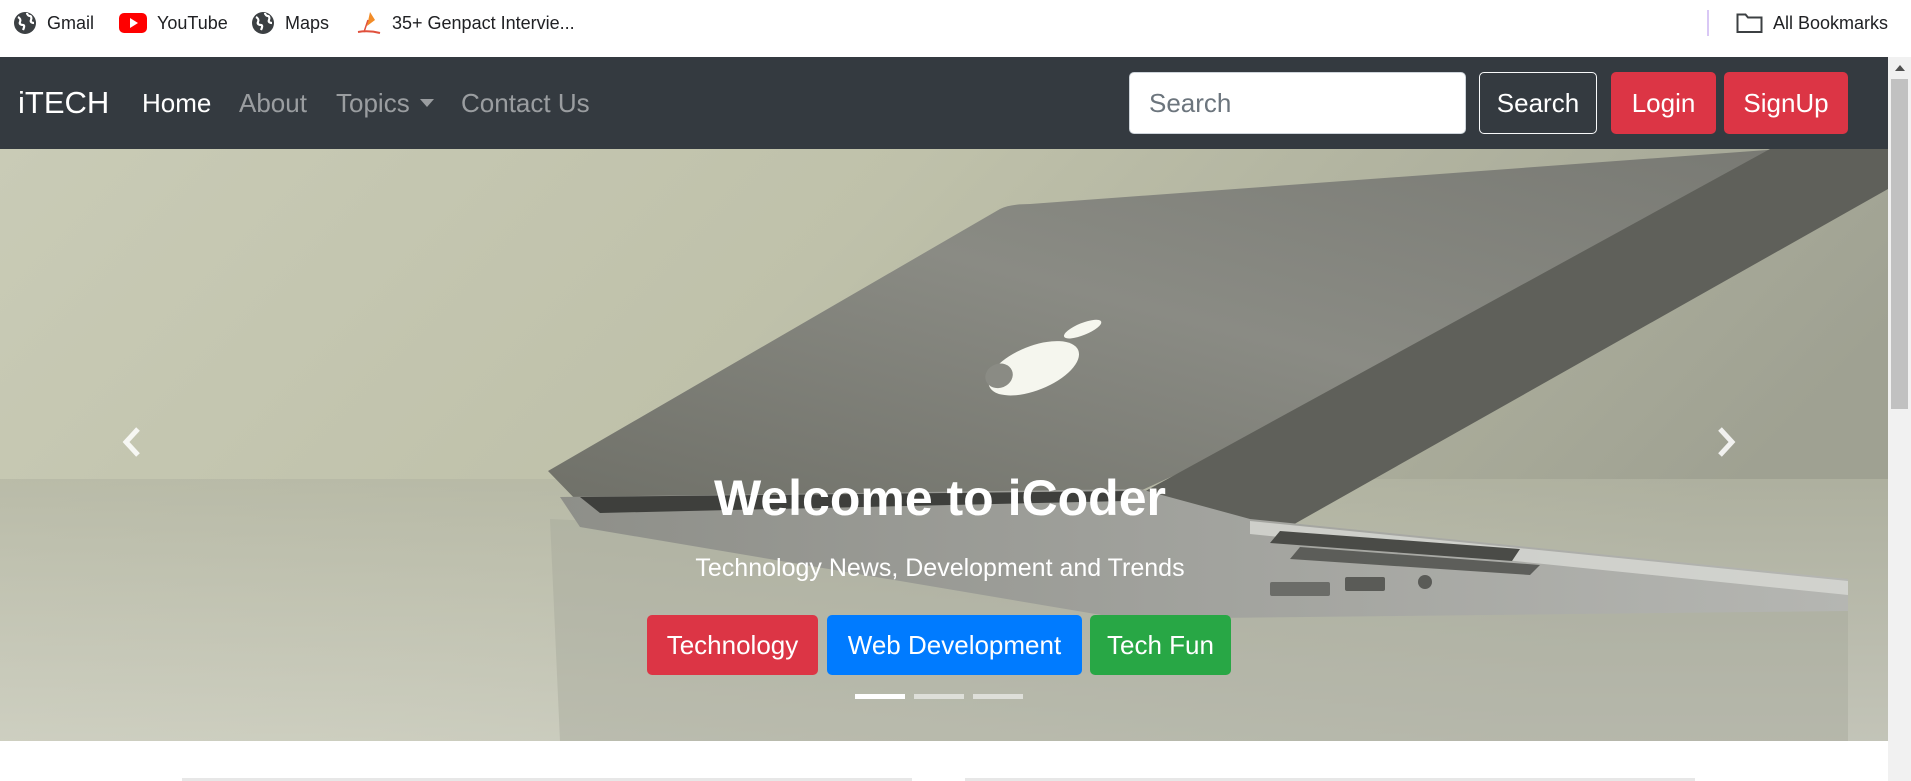  Describe the element at coordinates (1786, 103) in the screenshot. I see `signup-button: SignUp` at that location.